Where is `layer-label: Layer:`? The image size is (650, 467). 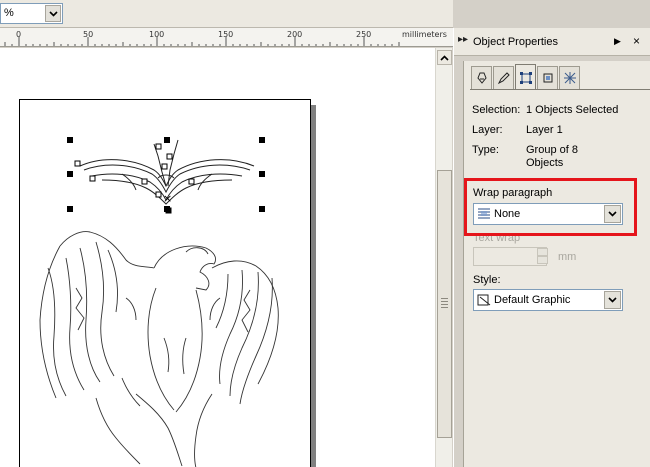 layer-label: Layer: is located at coordinates (487, 130).